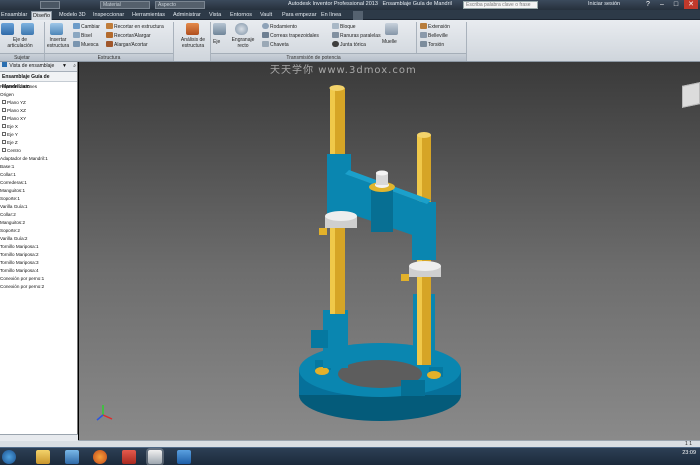 This screenshot has width=700, height=465. Describe the element at coordinates (389, 42) in the screenshot. I see `muelle-button: Muelle` at that location.